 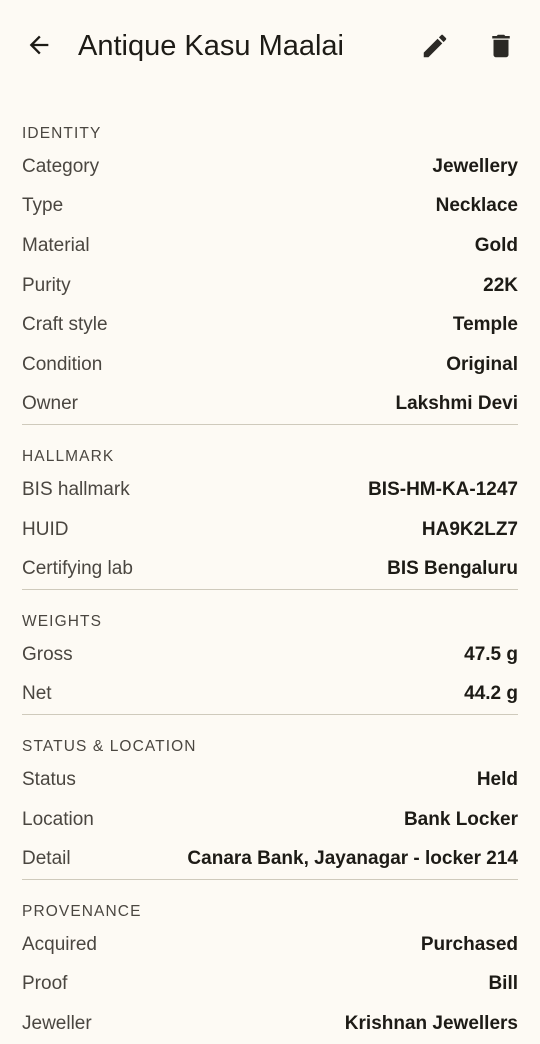 I want to click on row-label: Jeweller, so click(x=57, y=1023).